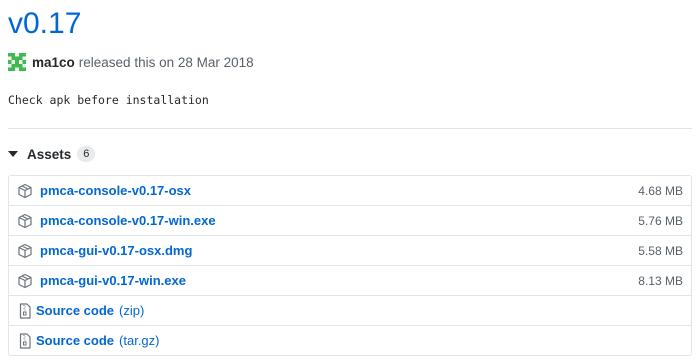 The width and height of the screenshot is (700, 362). Describe the element at coordinates (13, 154) in the screenshot. I see `triangle-down-icon` at that location.